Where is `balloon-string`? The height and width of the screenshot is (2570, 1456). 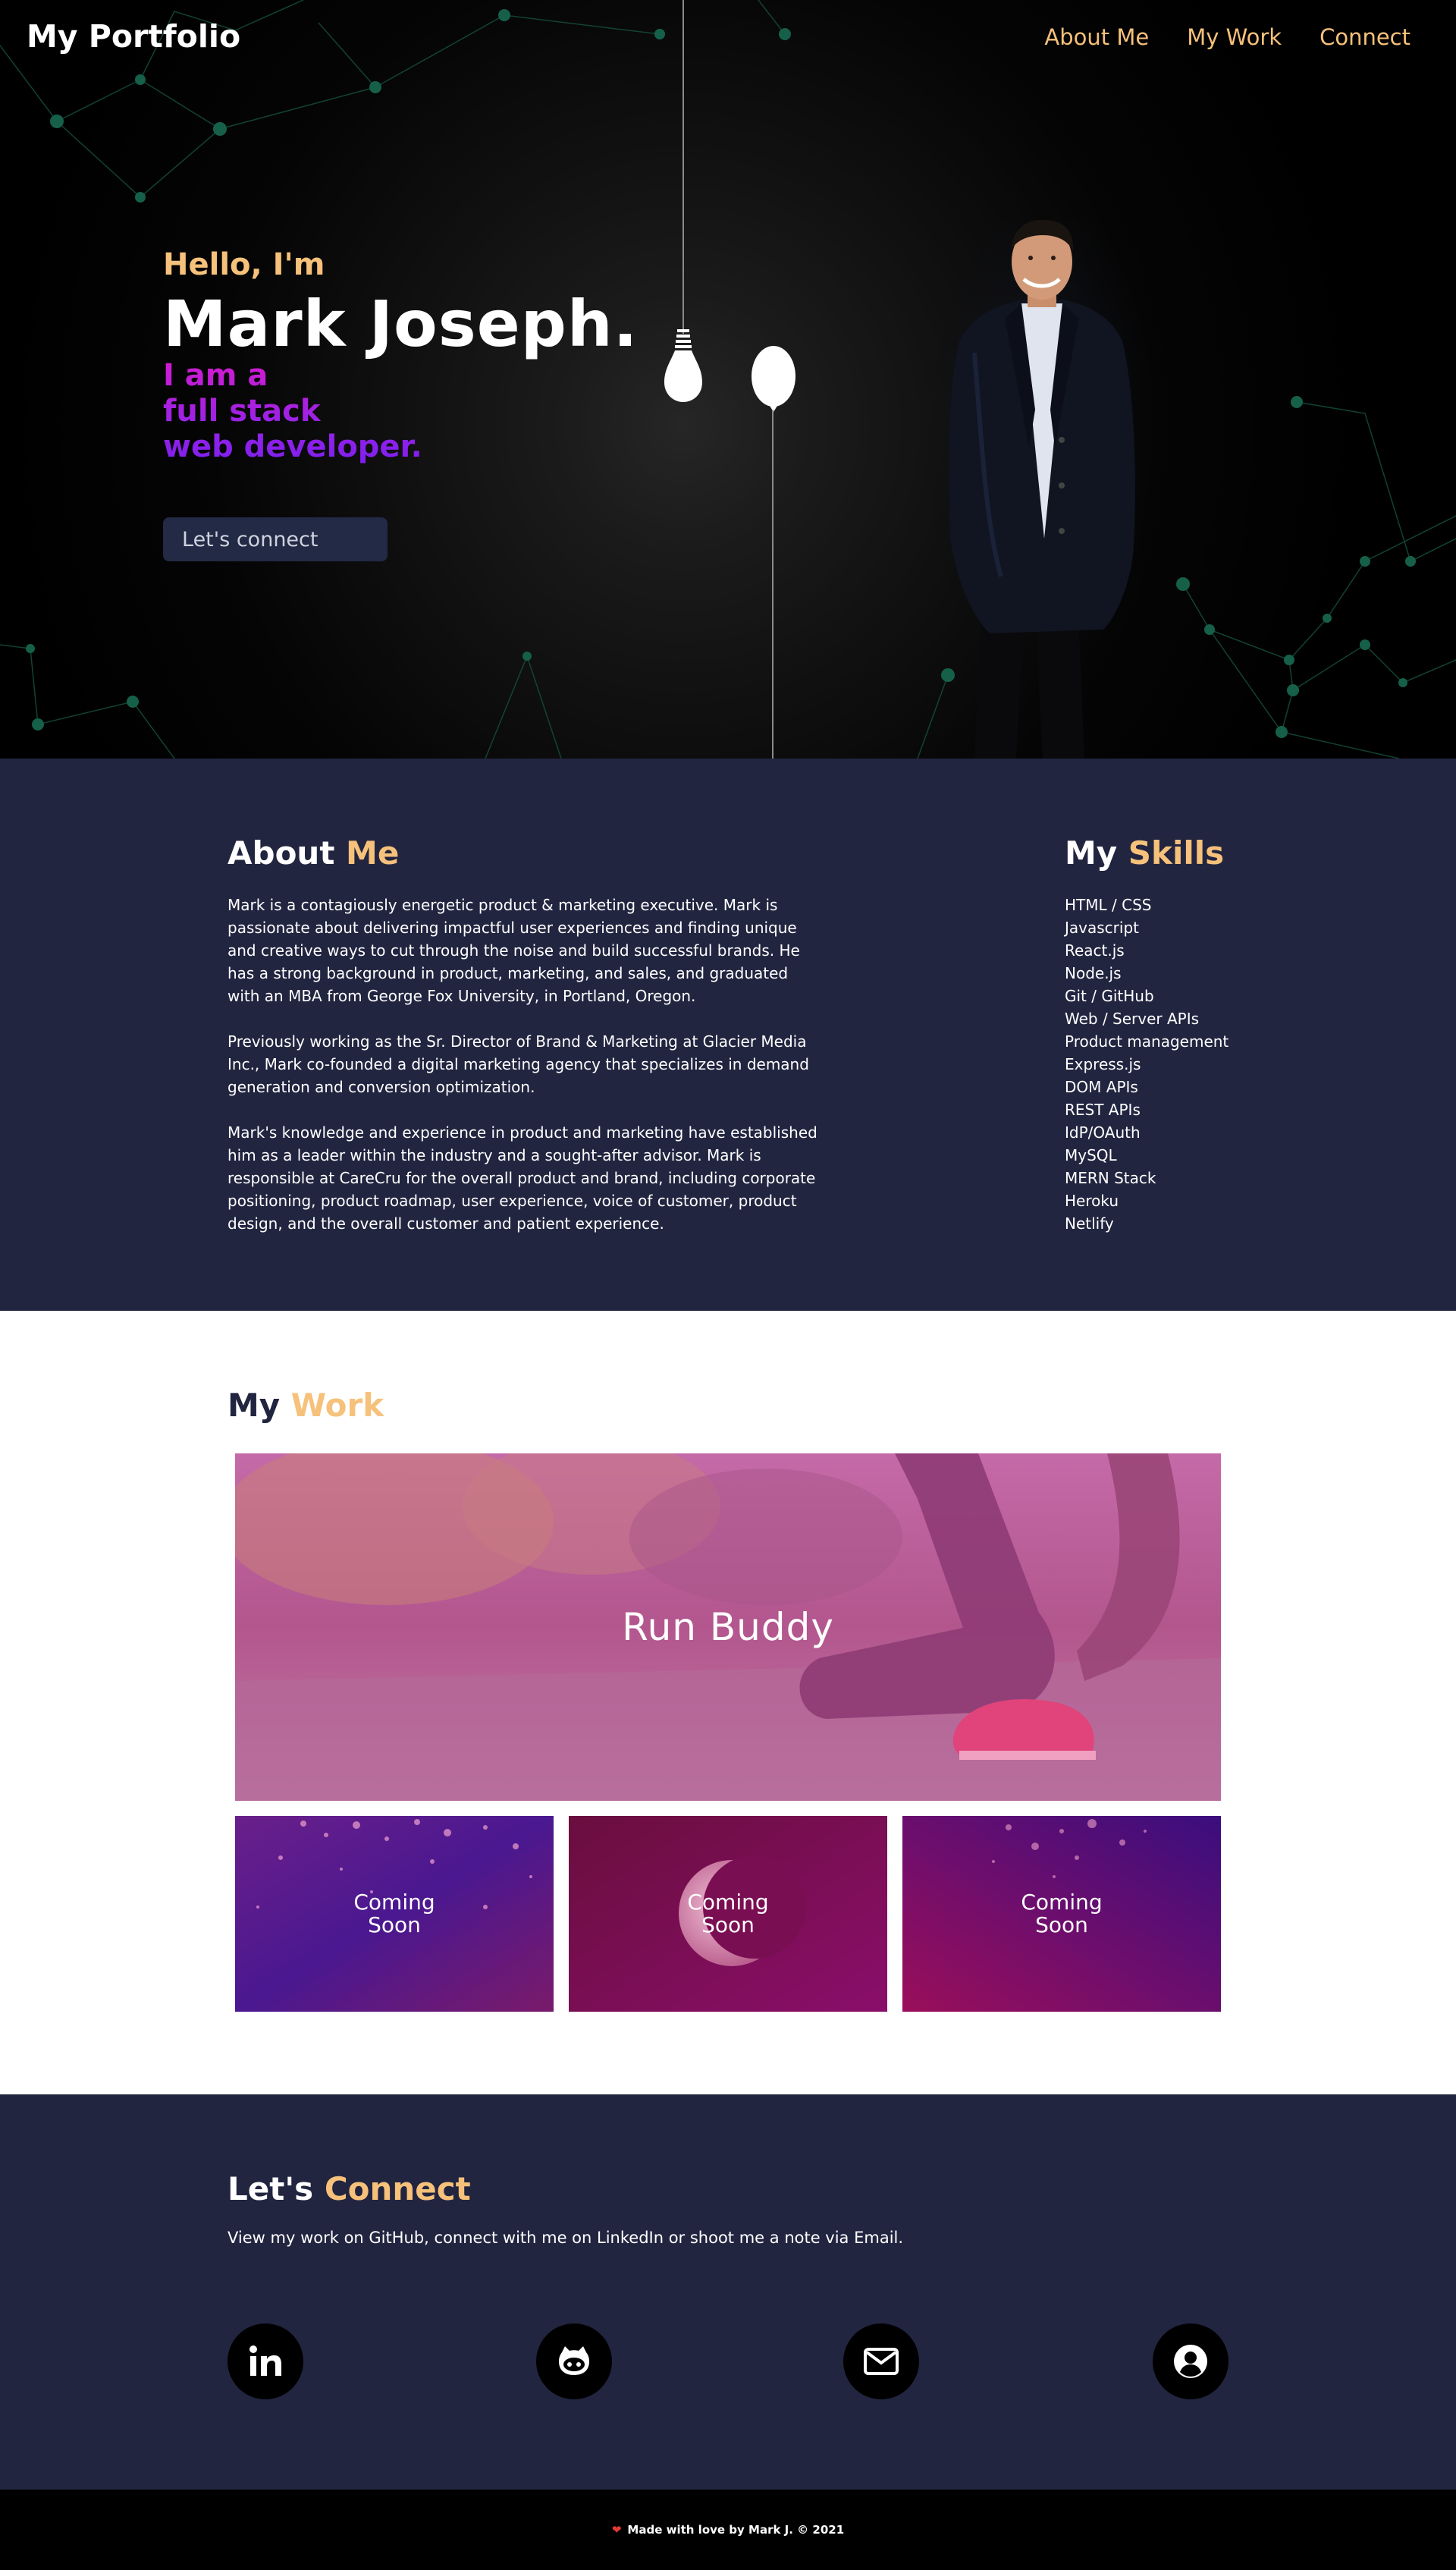 balloon-string is located at coordinates (773, 584).